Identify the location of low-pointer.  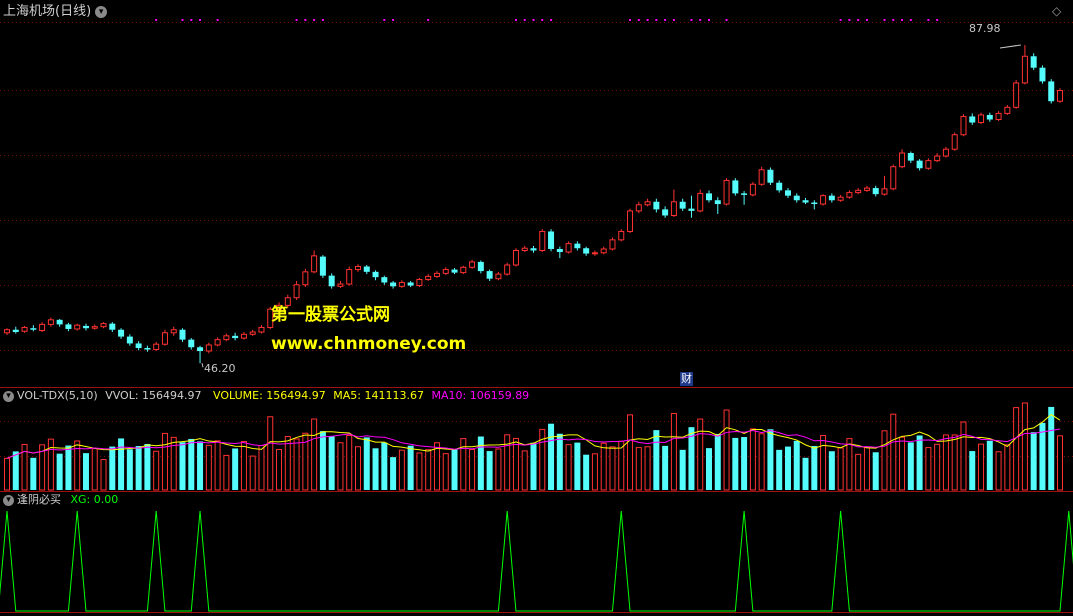
(202, 365).